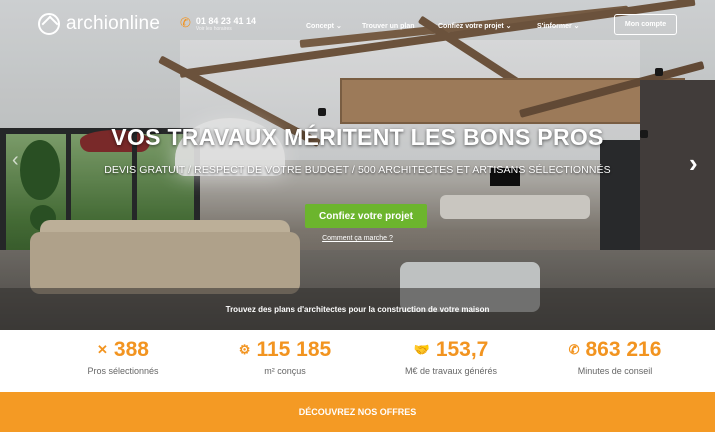 Image resolution: width=715 pixels, height=432 pixels. I want to click on offers-button: DÉCOUVREZ NOS OFFRES, so click(357, 412).